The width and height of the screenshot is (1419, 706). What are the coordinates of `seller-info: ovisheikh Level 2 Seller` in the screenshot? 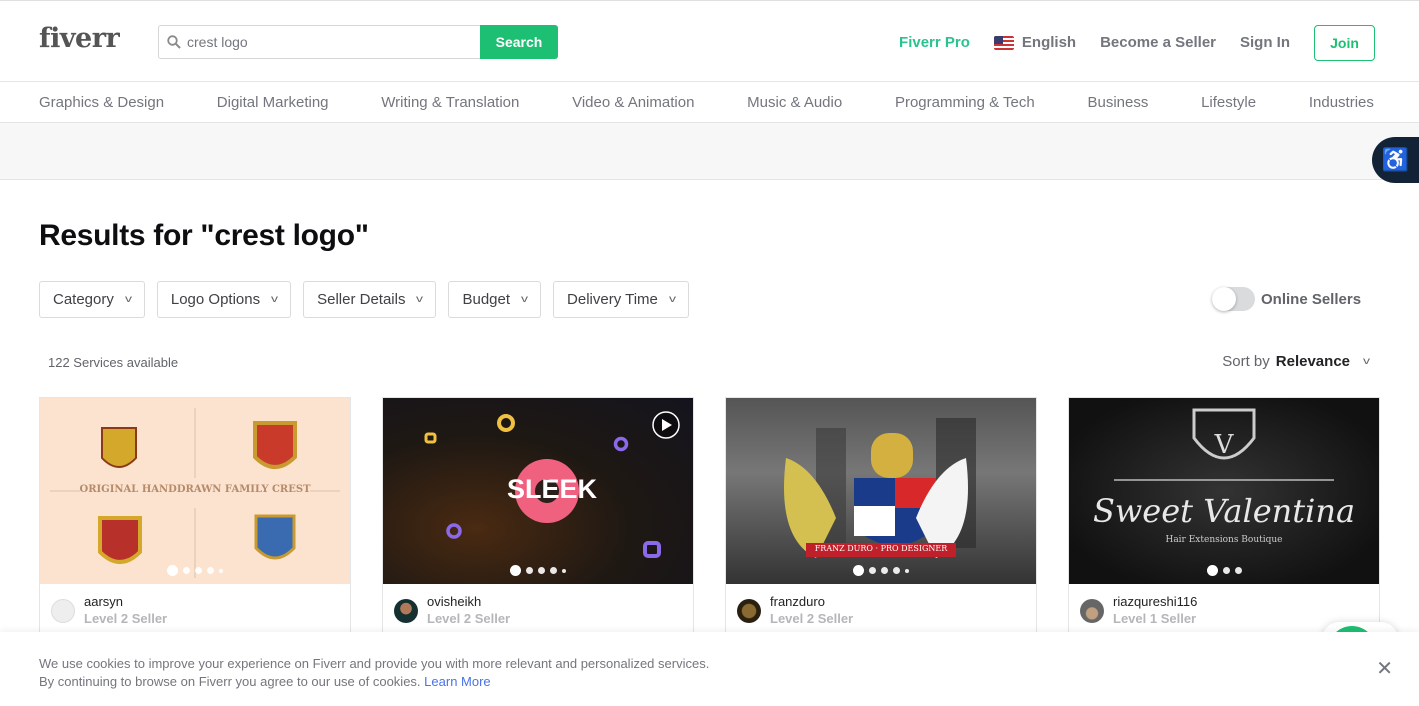 It's located at (538, 605).